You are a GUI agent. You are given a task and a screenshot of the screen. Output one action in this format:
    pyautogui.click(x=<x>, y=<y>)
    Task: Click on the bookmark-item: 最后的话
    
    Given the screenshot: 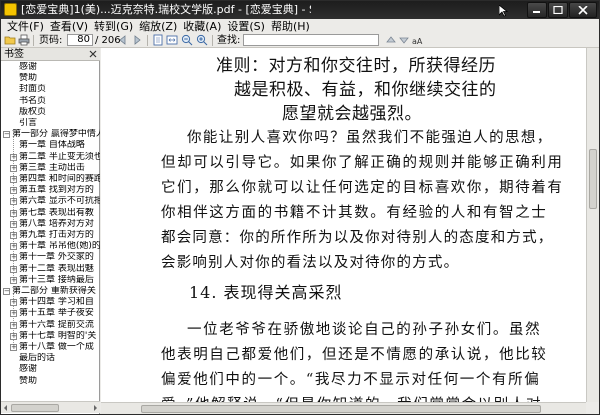 What is the action you would take?
    pyautogui.click(x=59, y=358)
    